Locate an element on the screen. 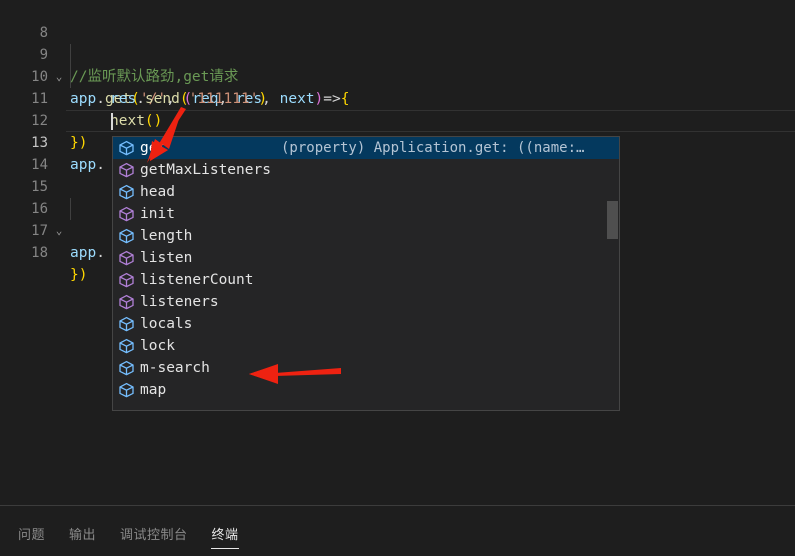 This screenshot has width=795, height=556. panel-tab-bar: 问题 输出 调试控制台 终端 is located at coordinates (140, 536).